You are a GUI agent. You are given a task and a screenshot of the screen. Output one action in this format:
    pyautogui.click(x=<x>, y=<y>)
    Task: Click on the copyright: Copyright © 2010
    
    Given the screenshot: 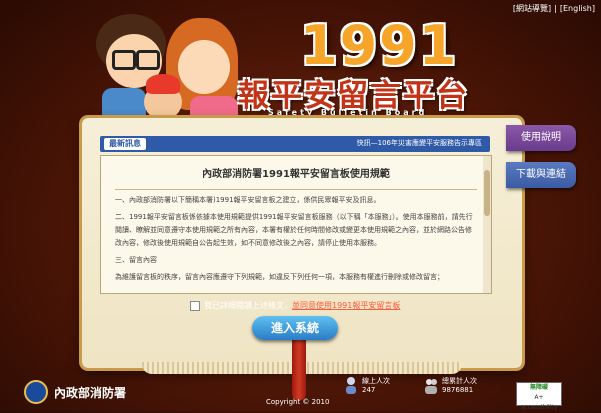 What is the action you would take?
    pyautogui.click(x=298, y=402)
    